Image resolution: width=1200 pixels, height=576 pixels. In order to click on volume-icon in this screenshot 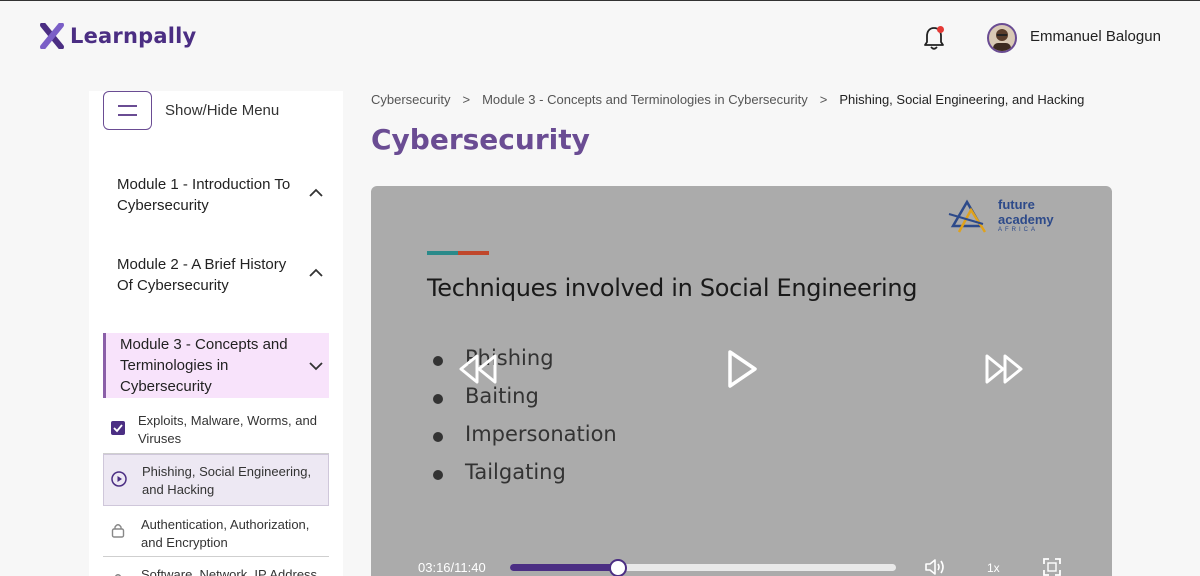, I will do `click(935, 567)`.